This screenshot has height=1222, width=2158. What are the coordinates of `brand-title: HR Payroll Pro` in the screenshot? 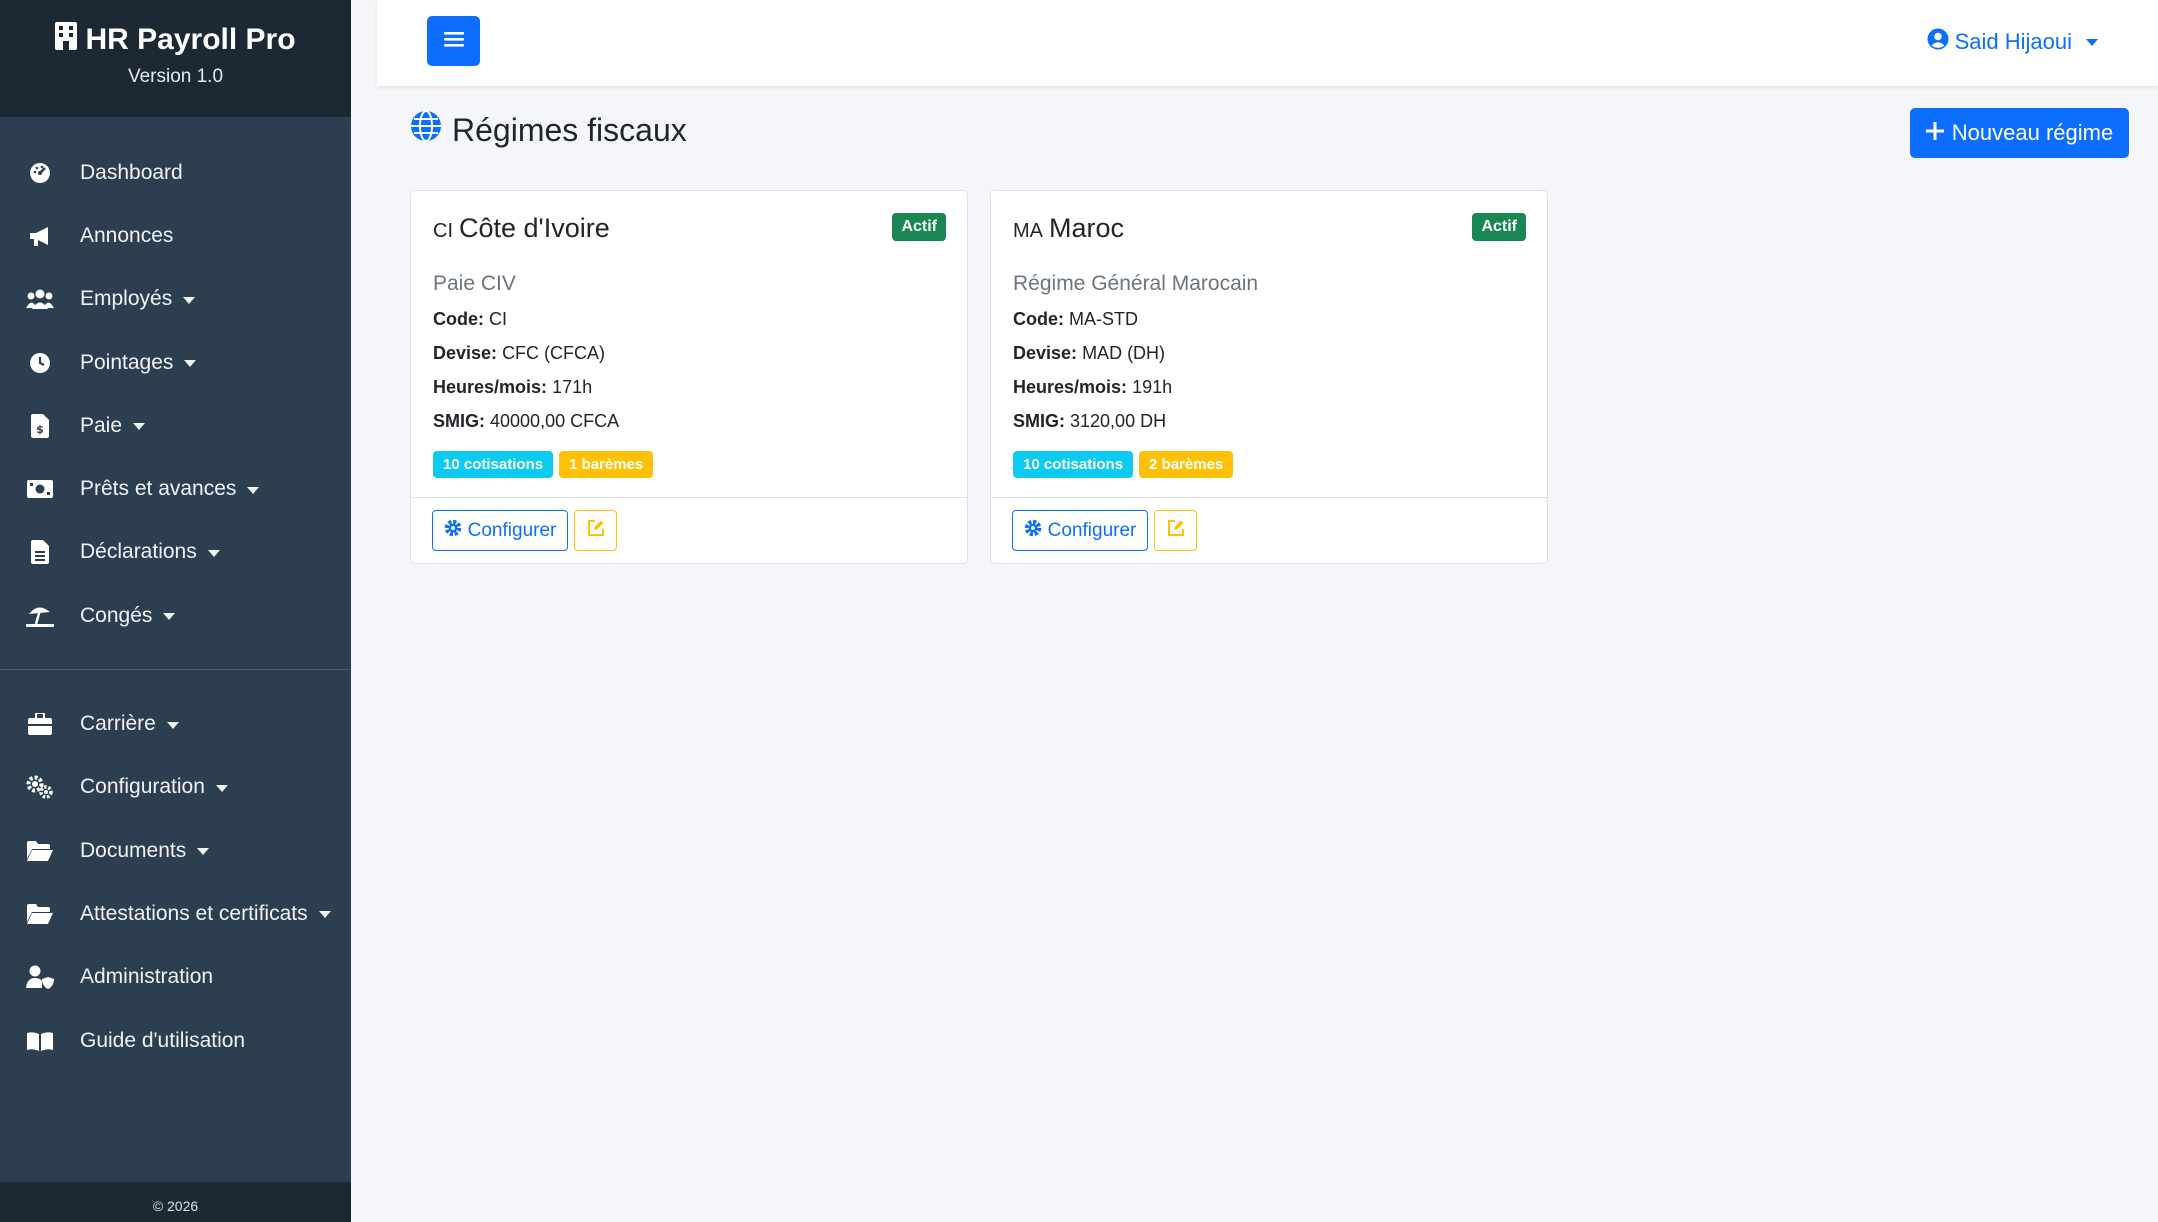 It's located at (175, 40).